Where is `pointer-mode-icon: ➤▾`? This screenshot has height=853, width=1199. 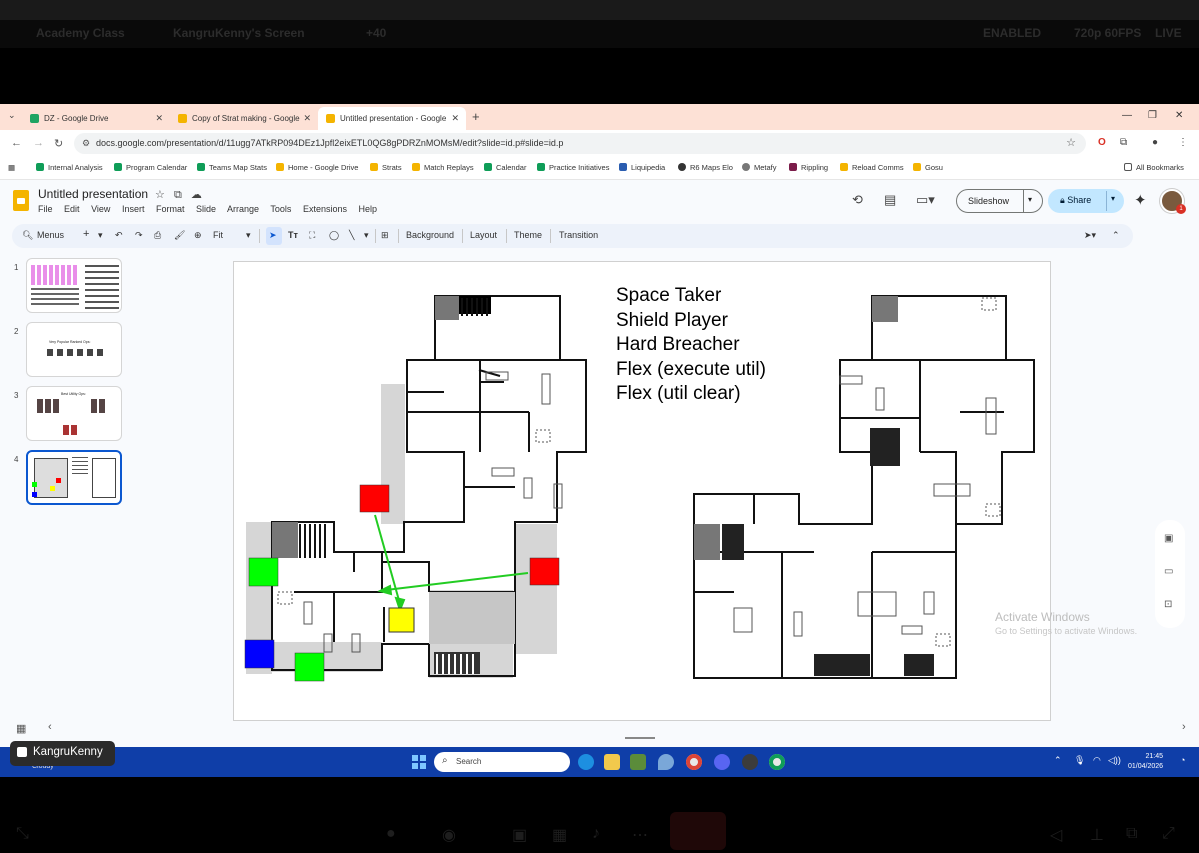 pointer-mode-icon: ➤▾ is located at coordinates (1090, 235).